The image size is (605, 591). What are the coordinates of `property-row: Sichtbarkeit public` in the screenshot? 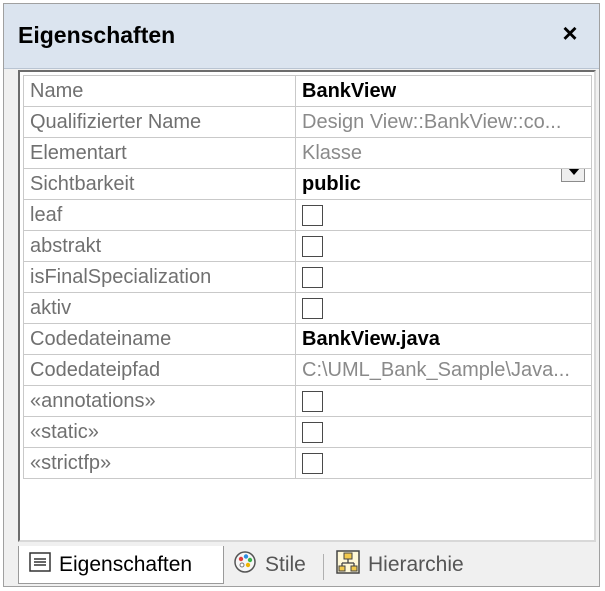 It's located at (307, 184).